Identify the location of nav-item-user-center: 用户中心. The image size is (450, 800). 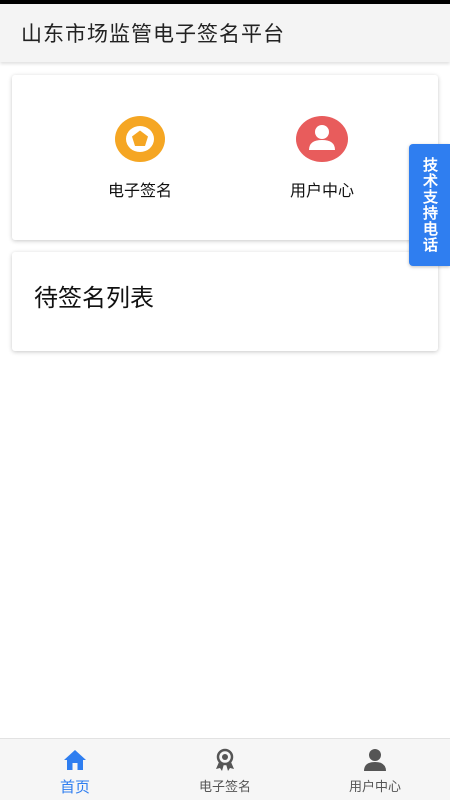
(375, 769).